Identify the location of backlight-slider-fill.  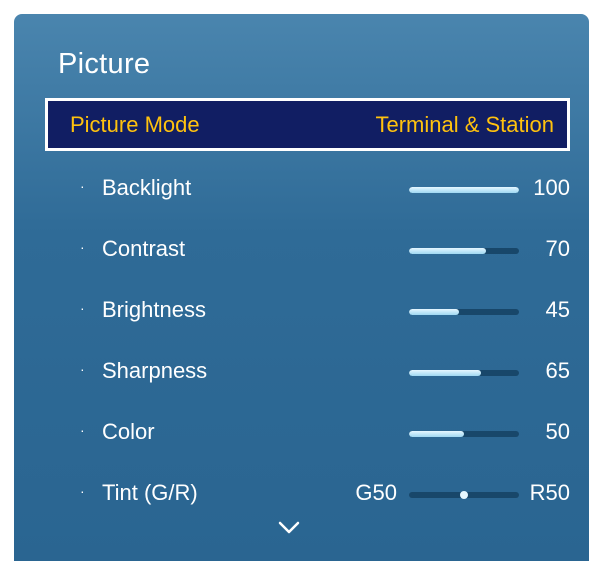
(464, 190).